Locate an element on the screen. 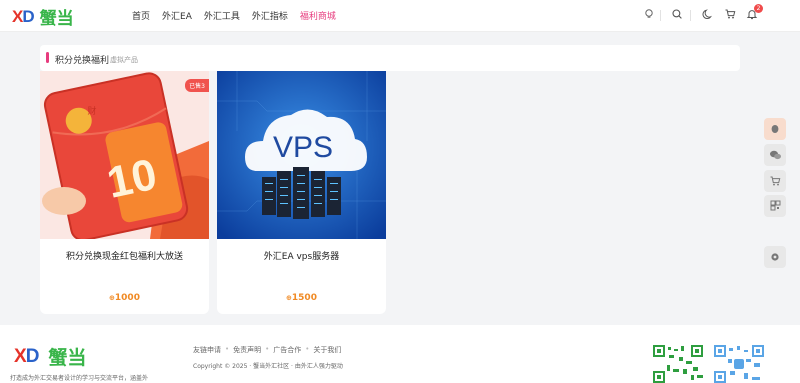  footer-link-friend-apply: 友链申请 is located at coordinates (207, 350).